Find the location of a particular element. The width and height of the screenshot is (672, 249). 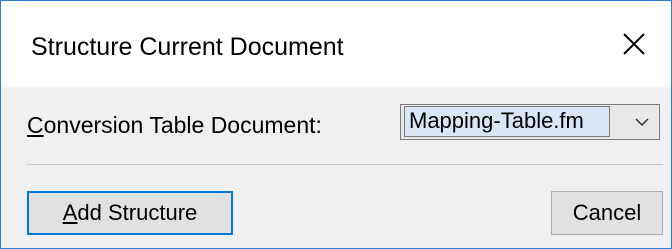

conversion-table-select: Mapping-Table.fm is located at coordinates (530, 122).